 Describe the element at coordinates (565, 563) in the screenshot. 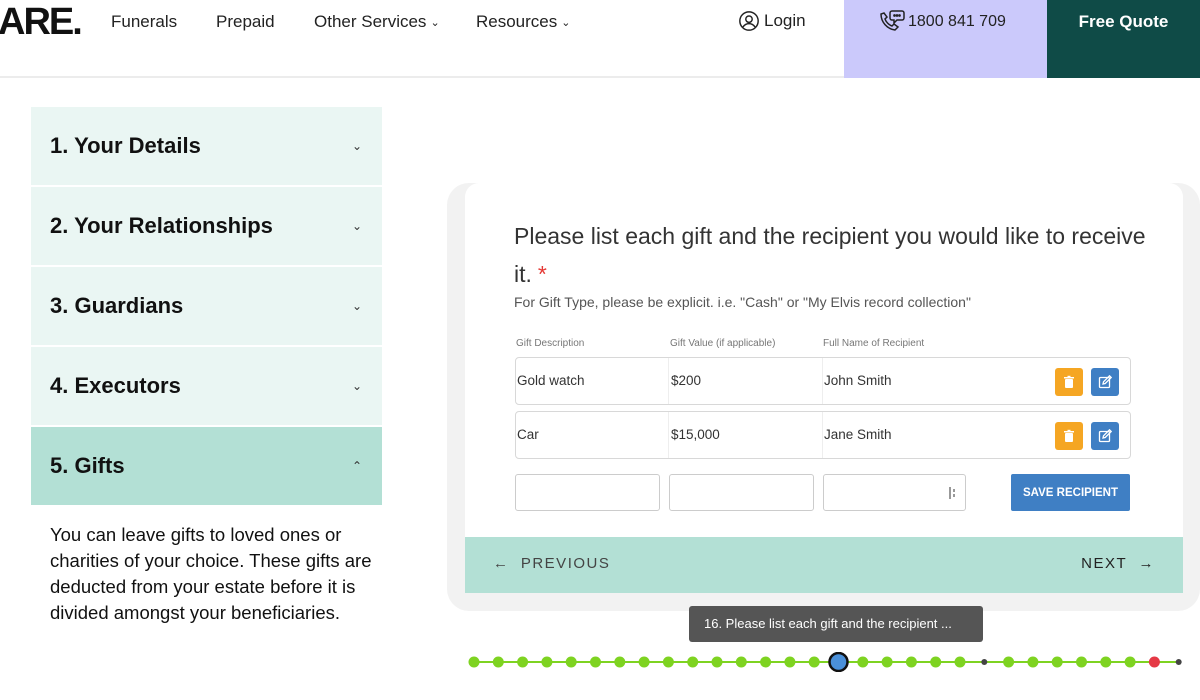

I see `previous-label: PREVIOUS` at that location.